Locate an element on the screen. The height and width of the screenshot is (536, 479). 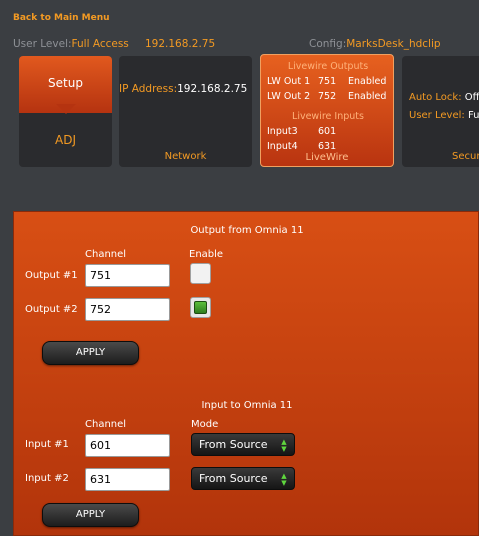
input-1-mode-select: From Source ▲ ▼ is located at coordinates (243, 444).